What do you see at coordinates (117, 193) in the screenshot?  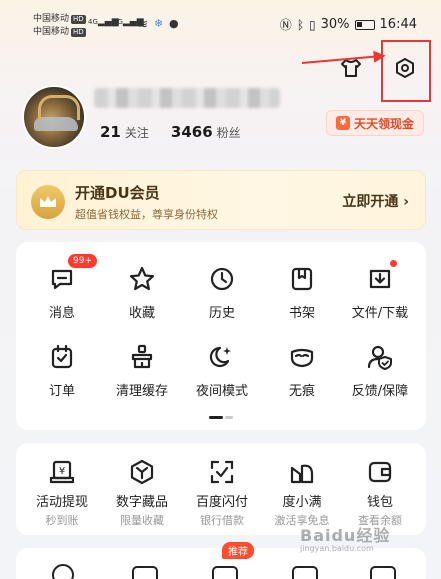 I see `vip-title: 开通DU会员` at bounding box center [117, 193].